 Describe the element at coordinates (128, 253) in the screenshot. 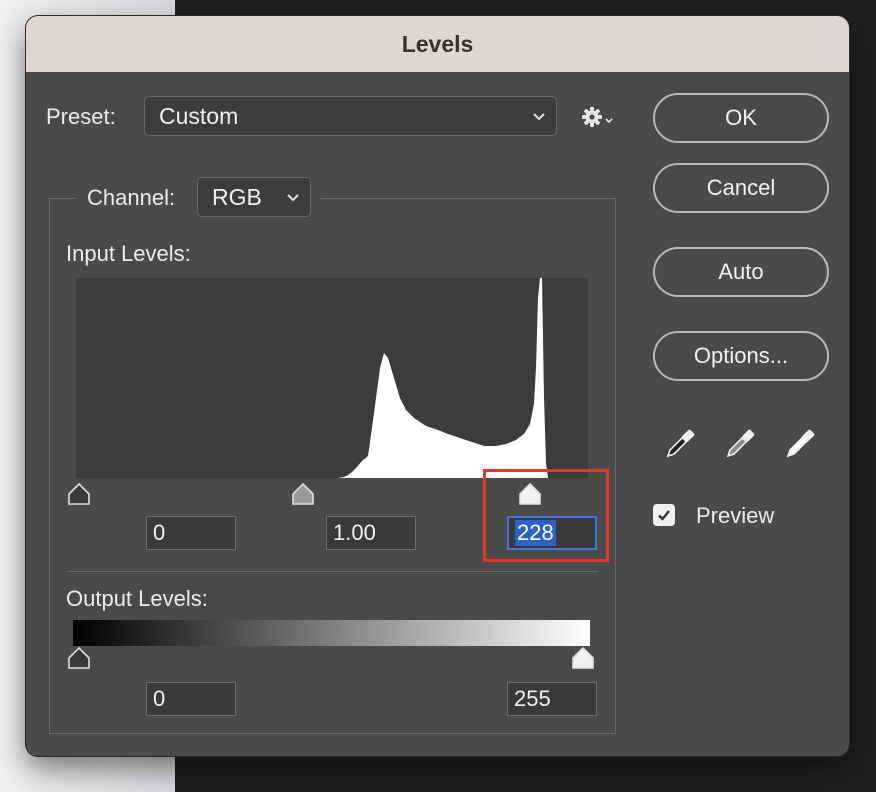

I see `input-levels-label: Input Levels:` at that location.